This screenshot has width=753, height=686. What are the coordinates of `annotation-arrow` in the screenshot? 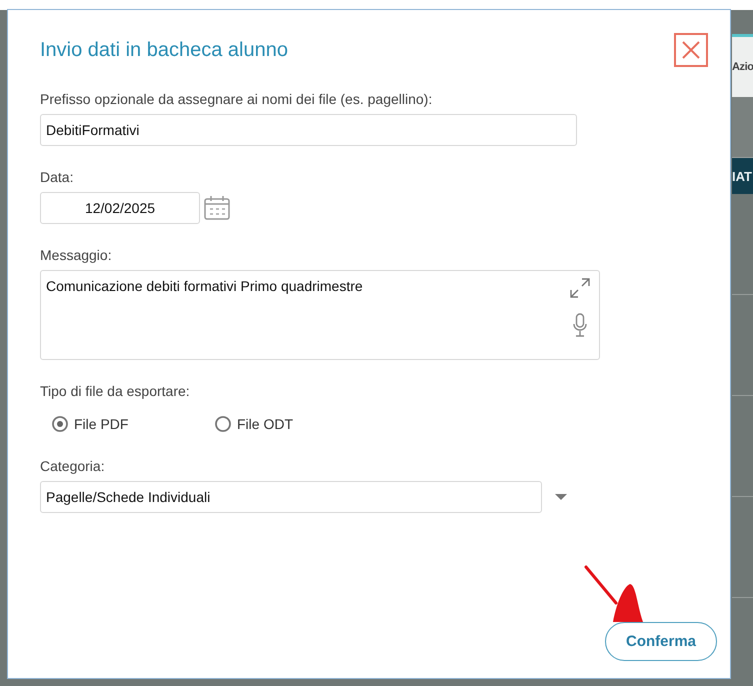 It's located at (613, 594).